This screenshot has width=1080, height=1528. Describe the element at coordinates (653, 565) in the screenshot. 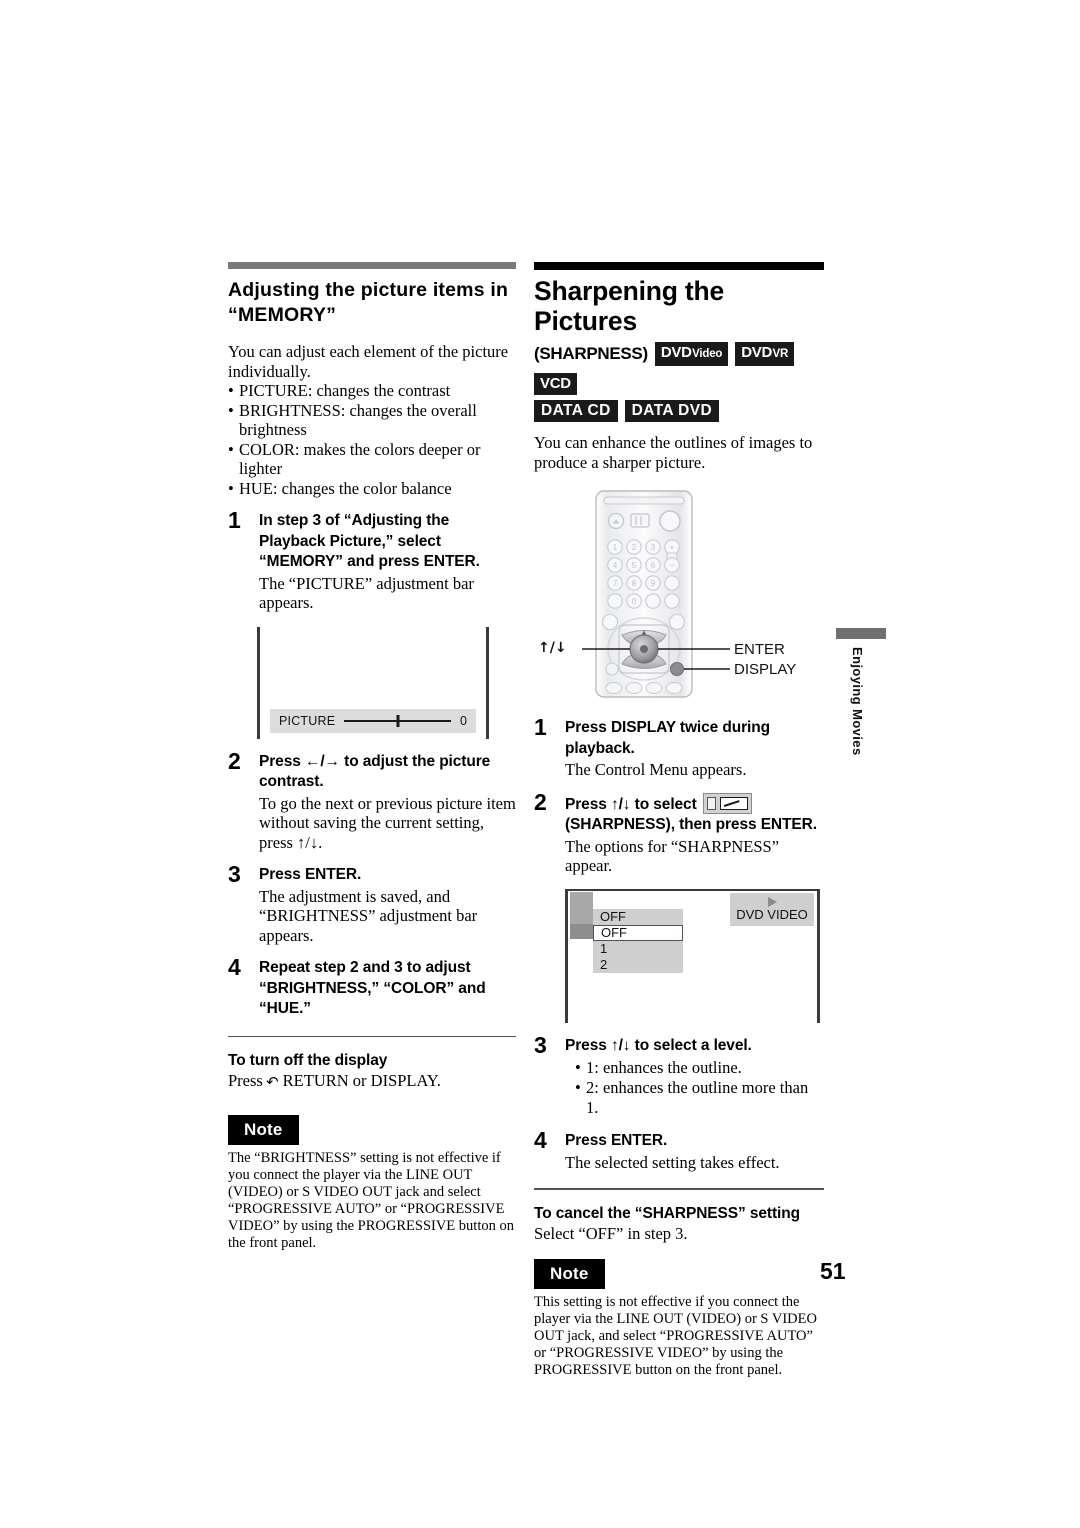

I see `svg-text: 6` at that location.